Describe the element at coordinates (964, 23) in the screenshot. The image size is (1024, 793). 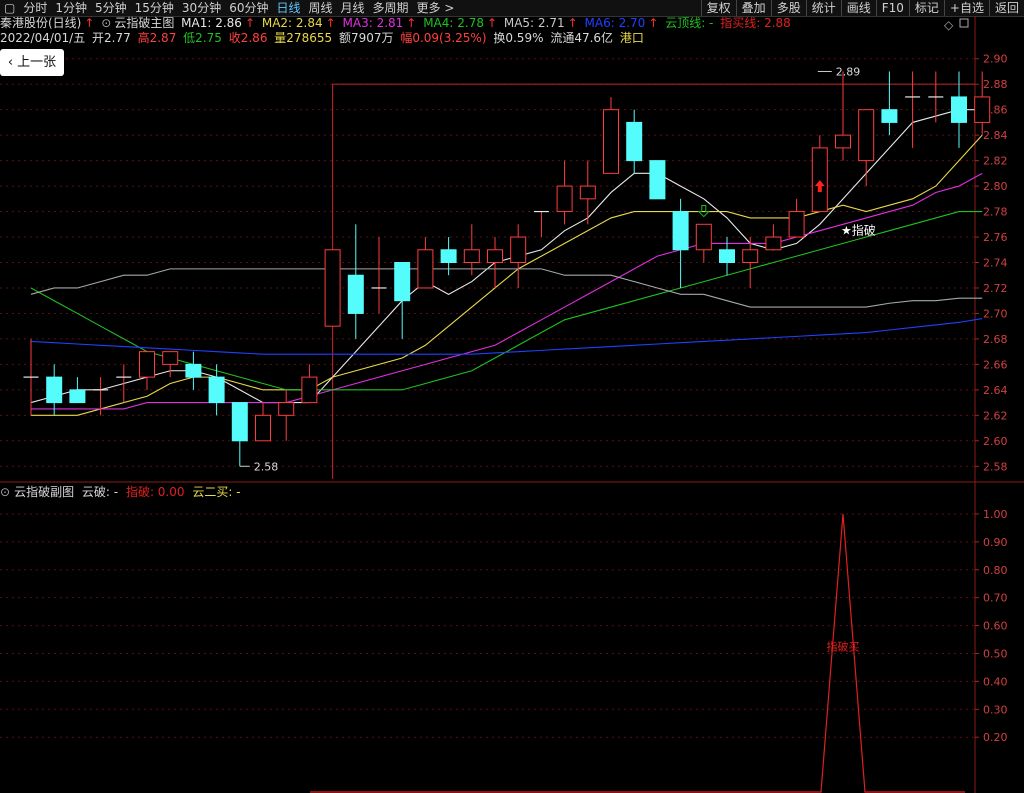
I see `maximize-icon` at that location.